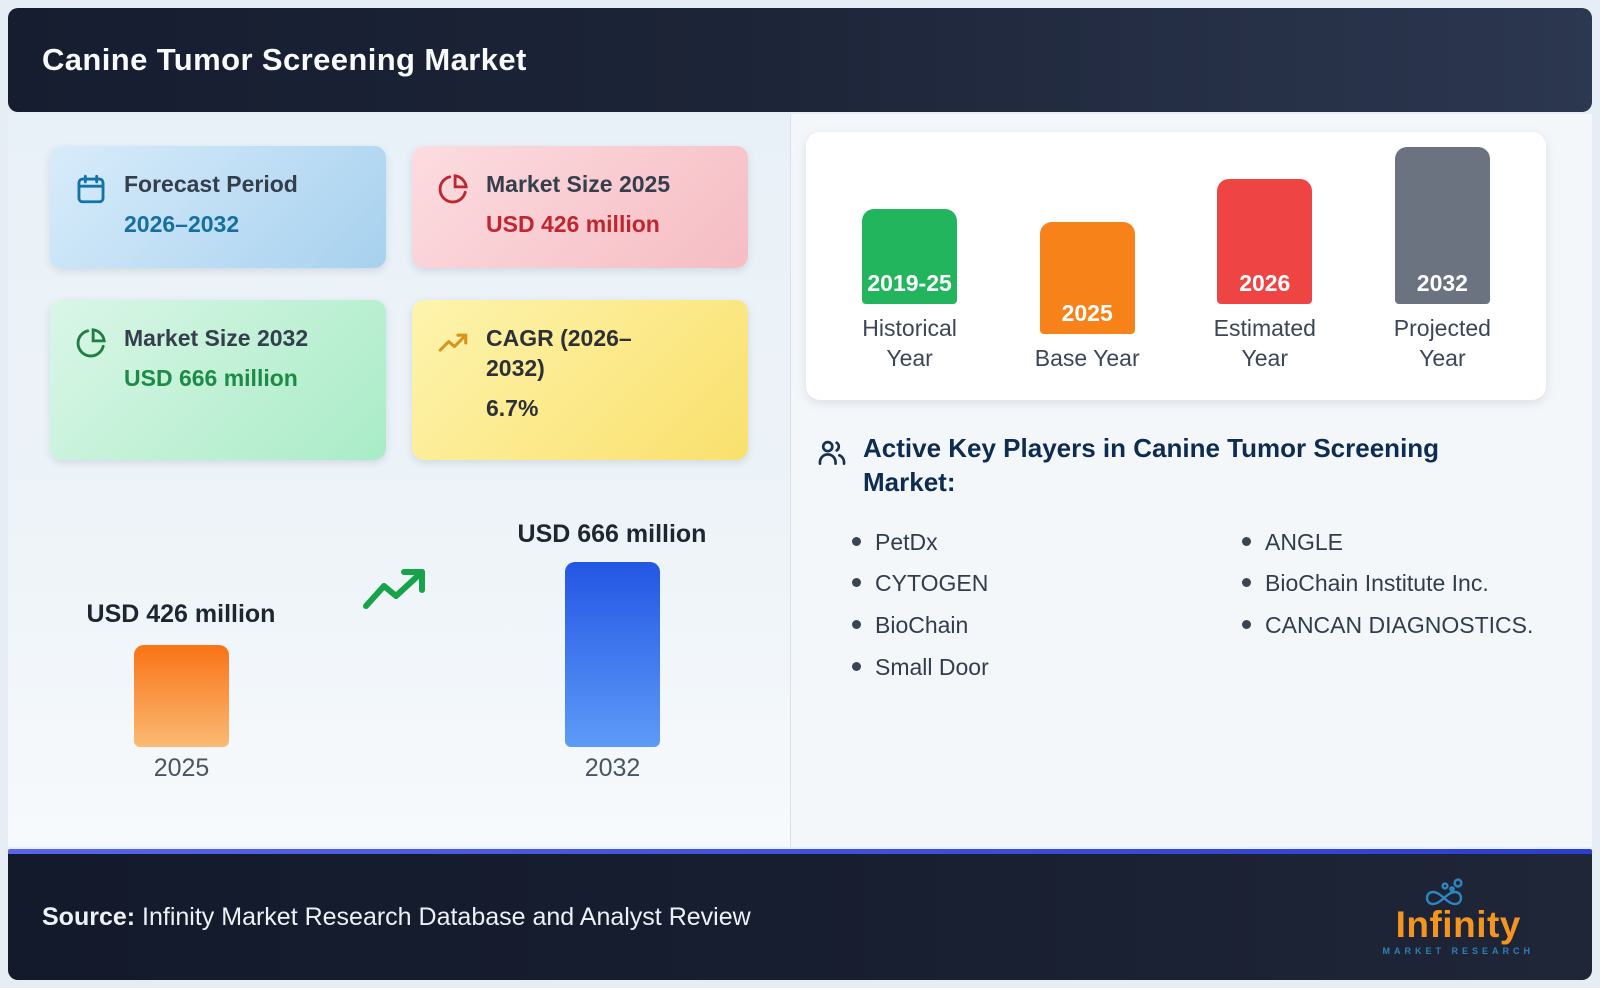 This screenshot has width=1600, height=988. I want to click on brand-logo: Infinity MARKET RESEARCH, so click(1458, 917).